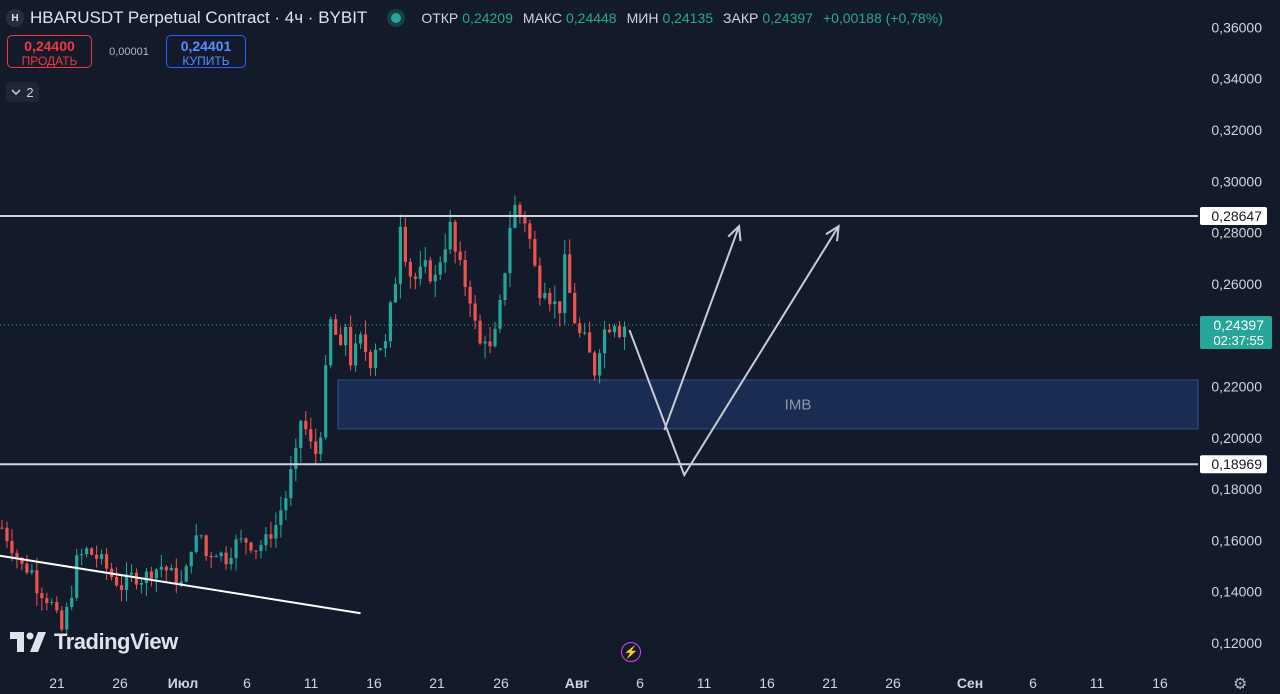  I want to click on price-tick-label: 0,14000, so click(1236, 592).